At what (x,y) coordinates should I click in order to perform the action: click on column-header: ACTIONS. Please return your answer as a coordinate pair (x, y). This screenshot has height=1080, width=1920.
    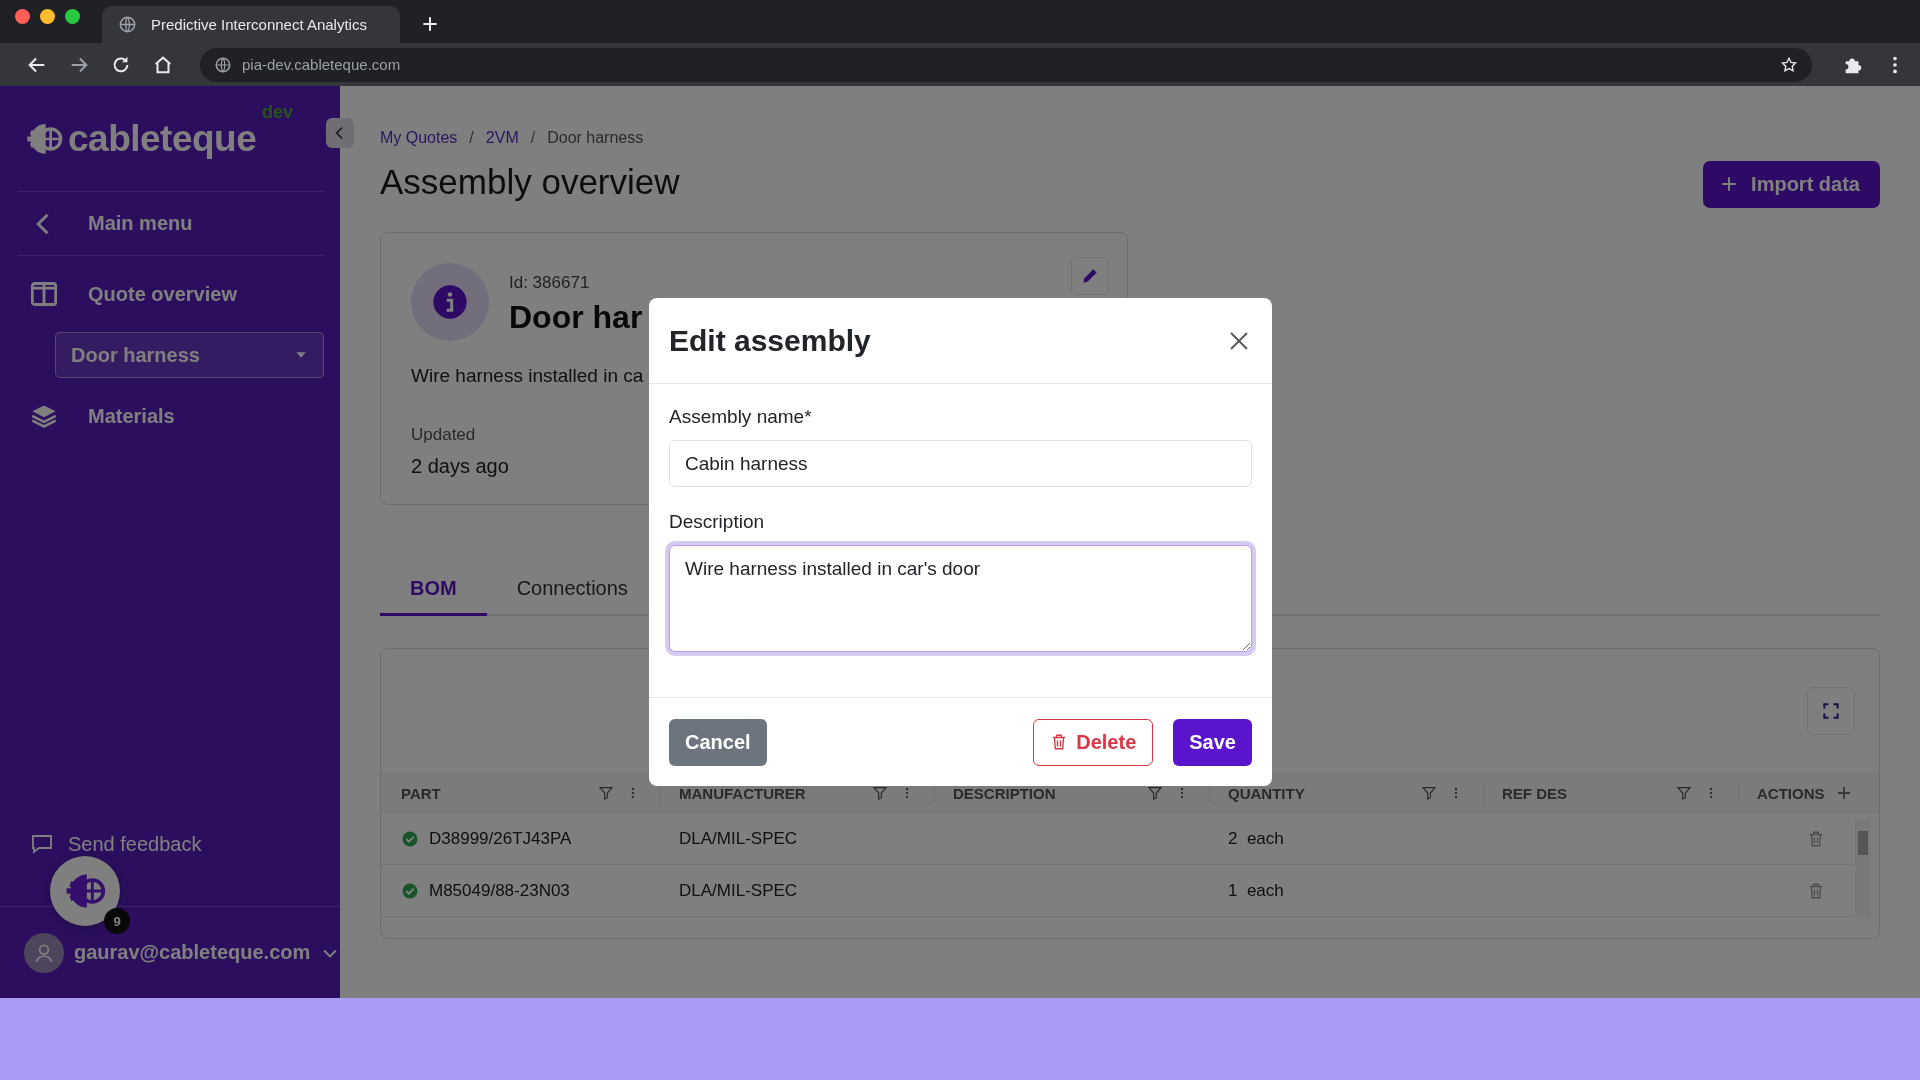
    Looking at the image, I should click on (1791, 793).